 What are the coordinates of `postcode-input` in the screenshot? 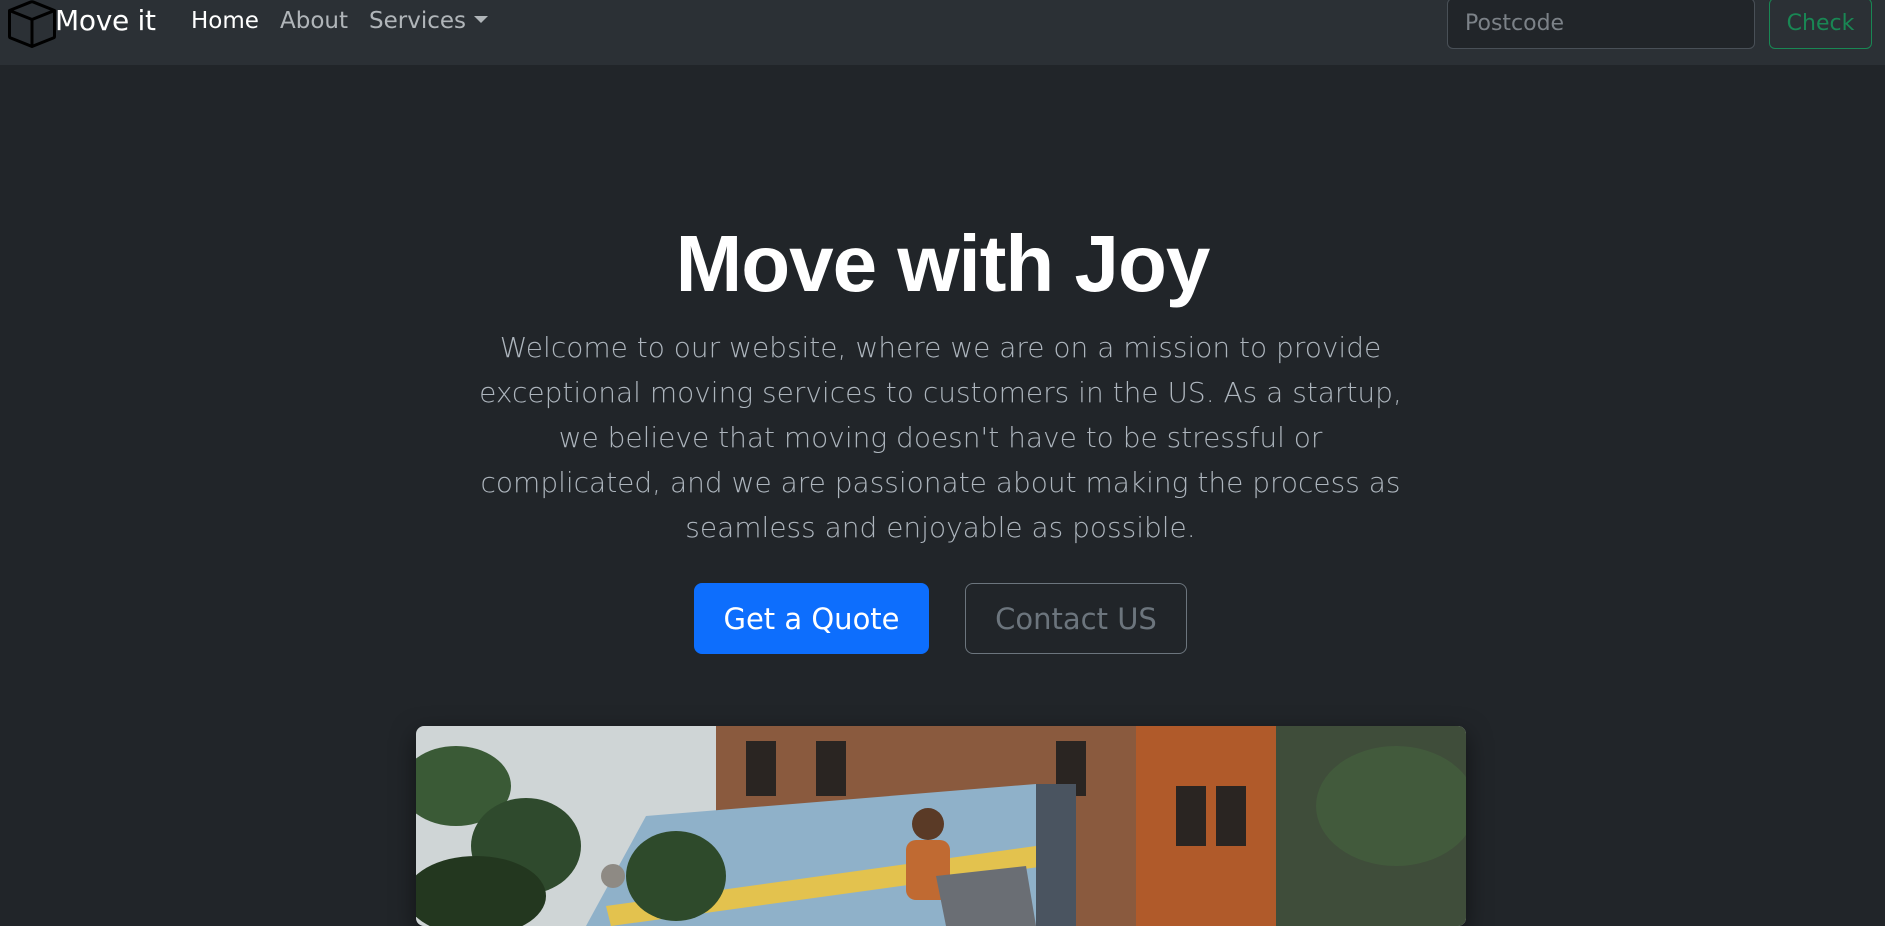 It's located at (1601, 24).